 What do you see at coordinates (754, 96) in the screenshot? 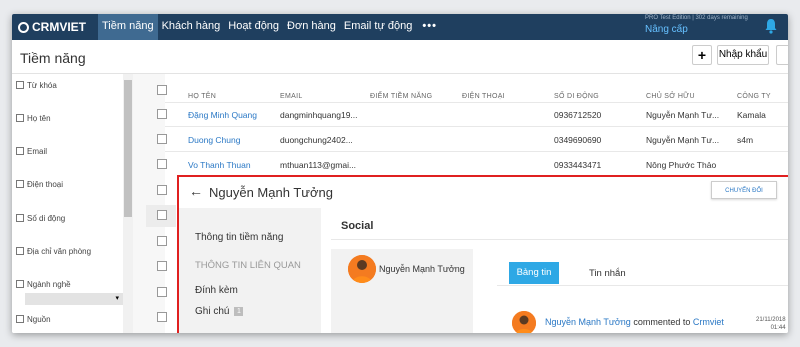
I see `column-header-company: CÔNG TY` at bounding box center [754, 96].